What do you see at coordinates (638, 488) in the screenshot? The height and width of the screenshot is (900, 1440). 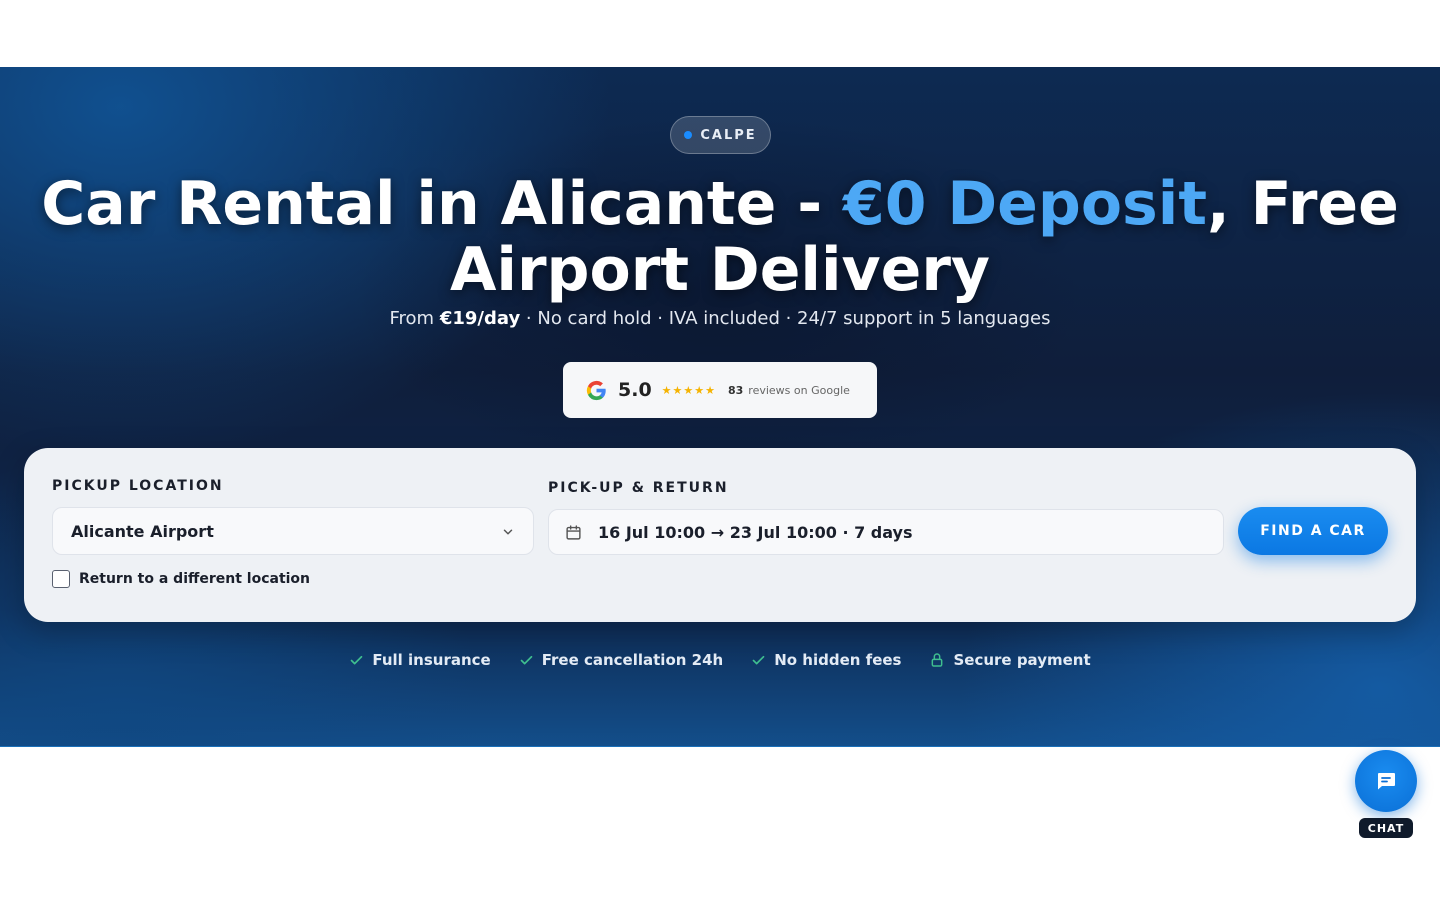 I see `dates-label: PICK-UP & RETURN` at bounding box center [638, 488].